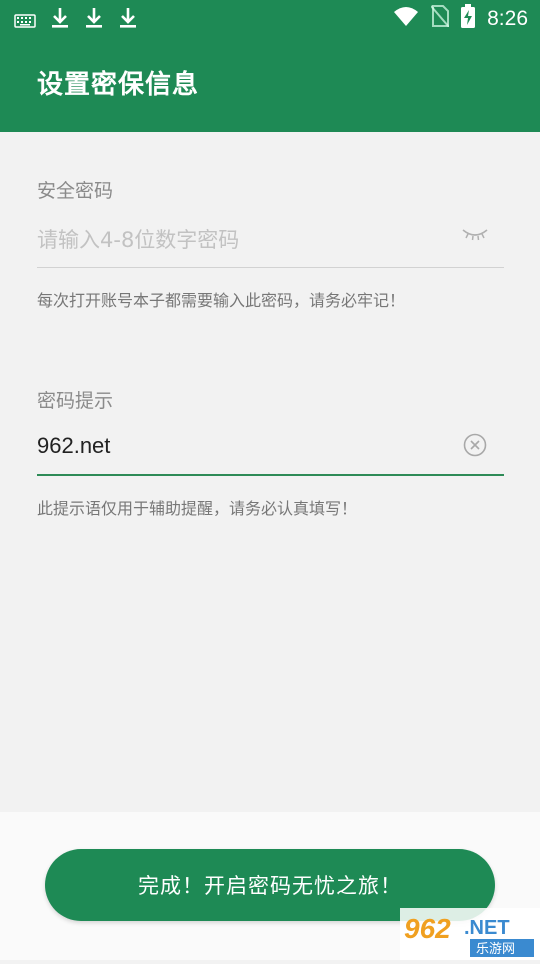  I want to click on watermark-logo: 962 .NET 乐游网, so click(470, 934).